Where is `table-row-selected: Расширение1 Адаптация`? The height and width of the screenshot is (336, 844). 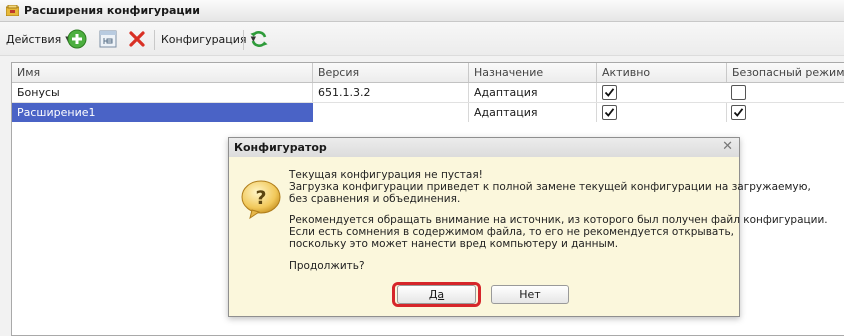 table-row-selected: Расширение1 Адаптация is located at coordinates (428, 112).